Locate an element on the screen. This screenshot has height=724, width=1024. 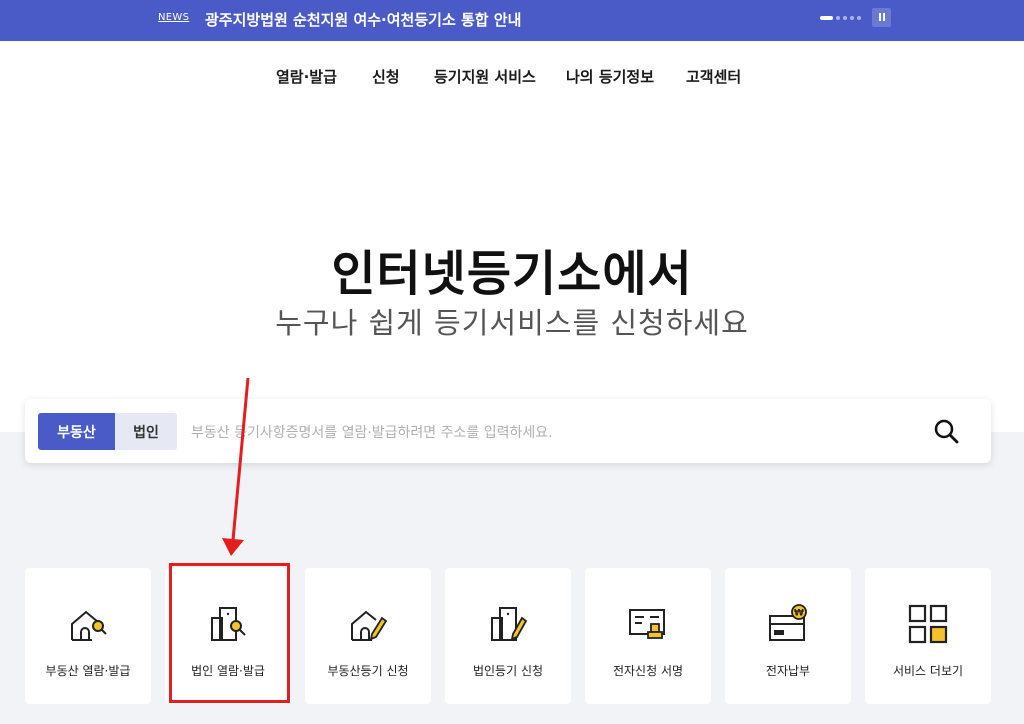
service-label: 부동산등기 신청 is located at coordinates (368, 671).